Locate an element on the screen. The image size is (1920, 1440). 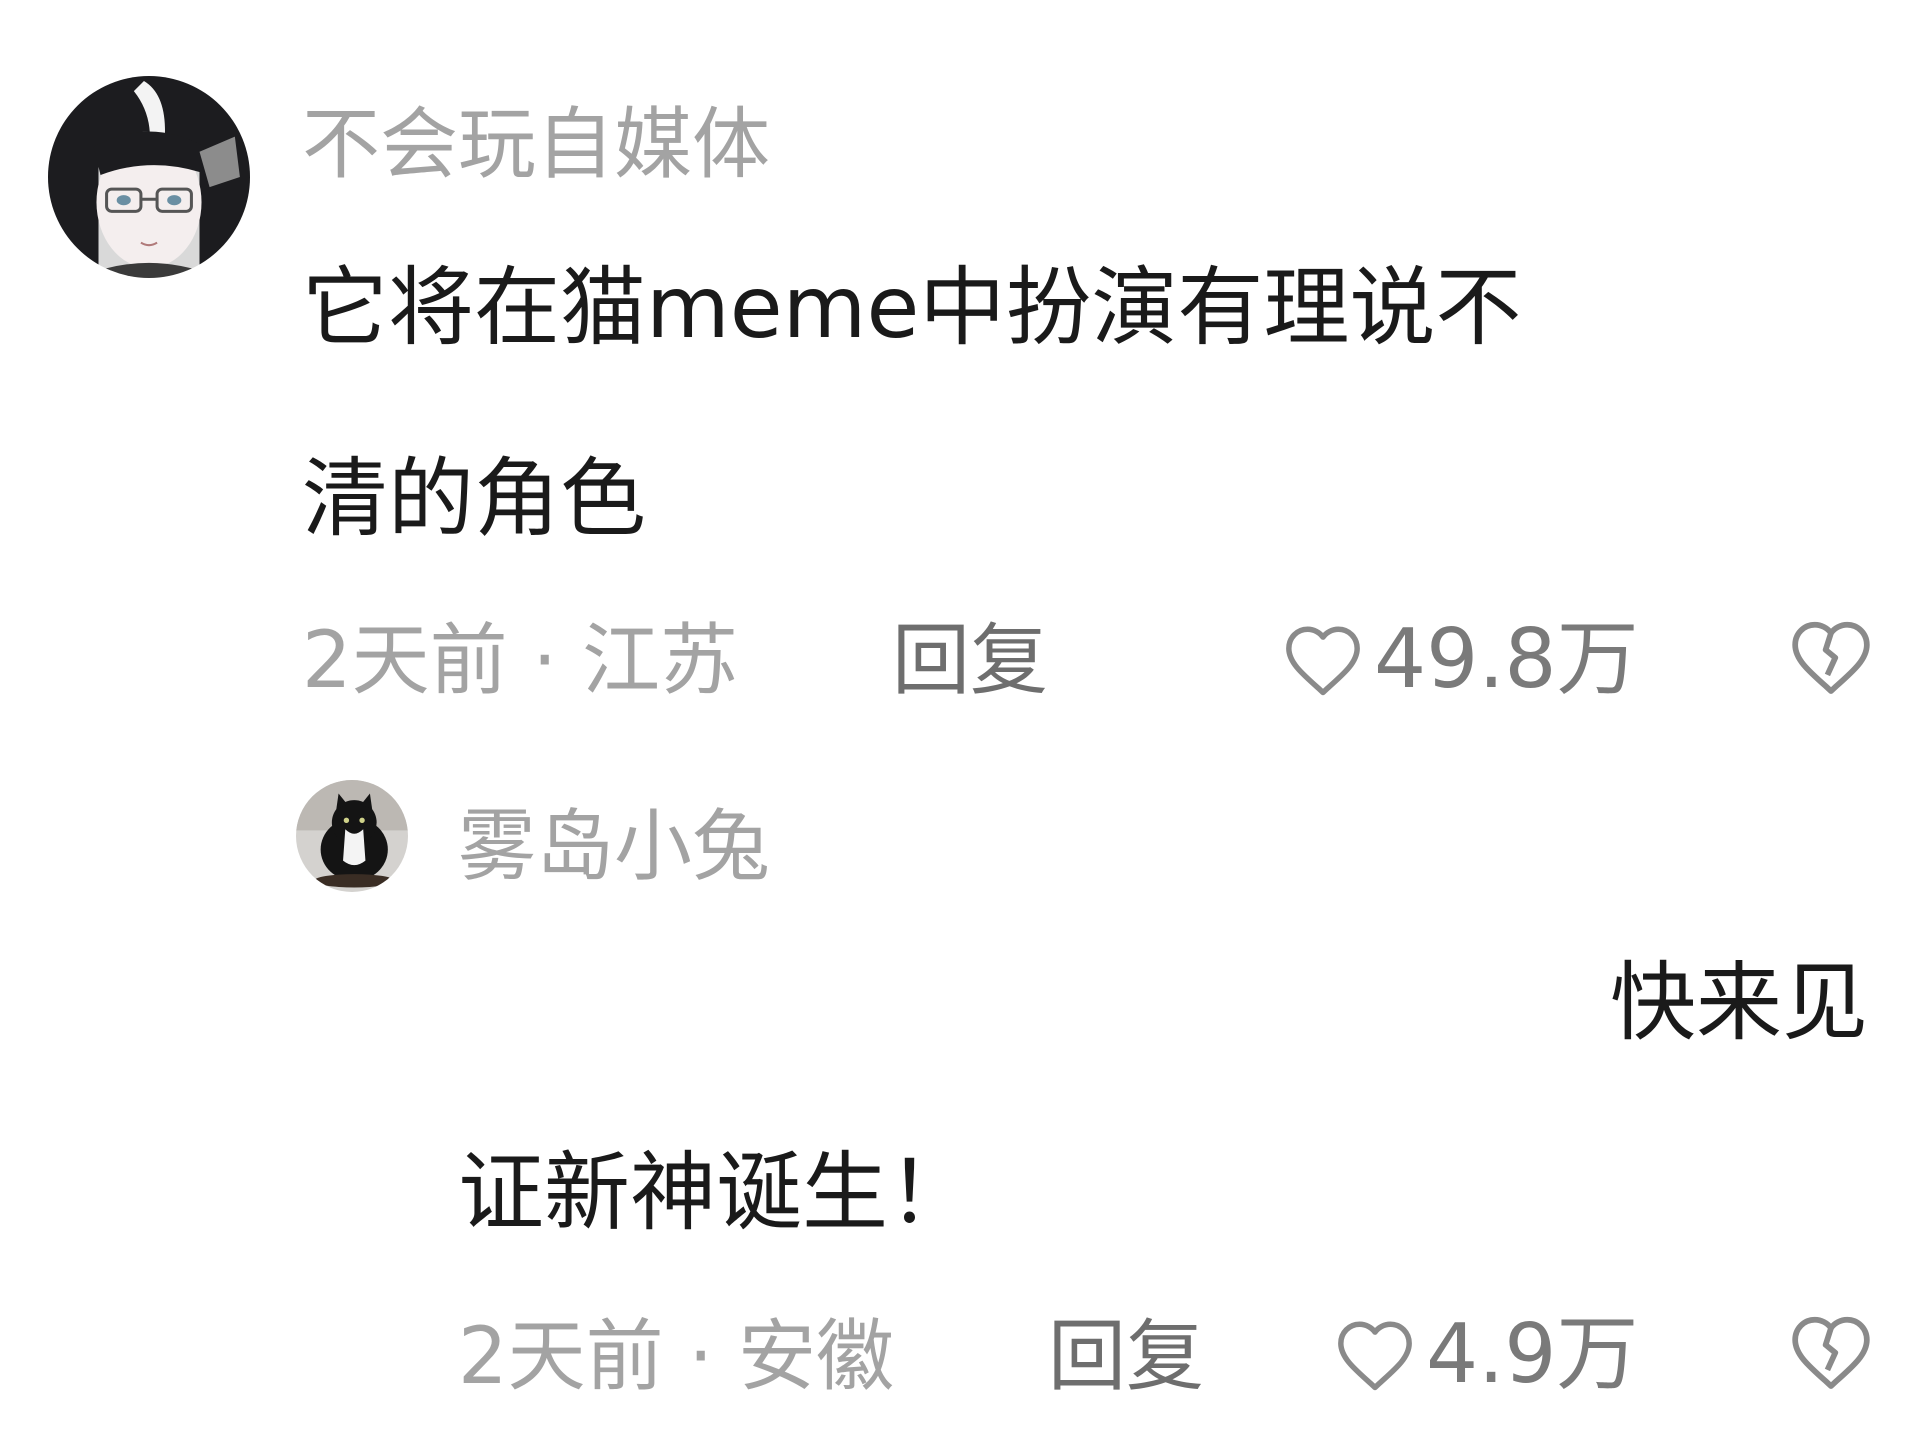
comment-text-line: 证新神诞生！ is located at coordinates (716, 1193).